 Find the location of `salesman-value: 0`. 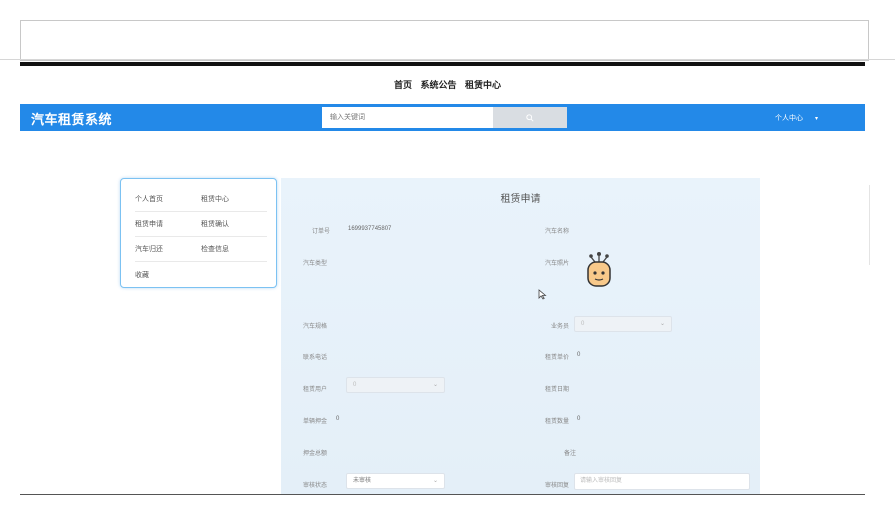

salesman-value: 0 is located at coordinates (583, 324).